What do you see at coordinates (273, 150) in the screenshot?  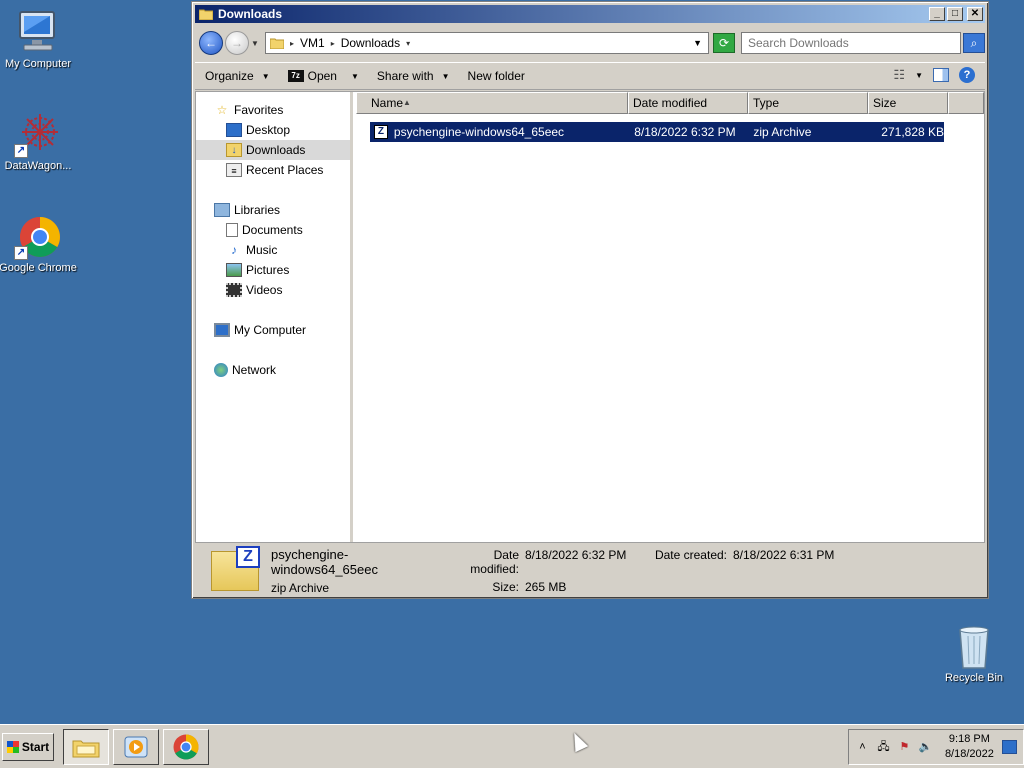 I see `nav-item-downloads: ↓ Downloads` at bounding box center [273, 150].